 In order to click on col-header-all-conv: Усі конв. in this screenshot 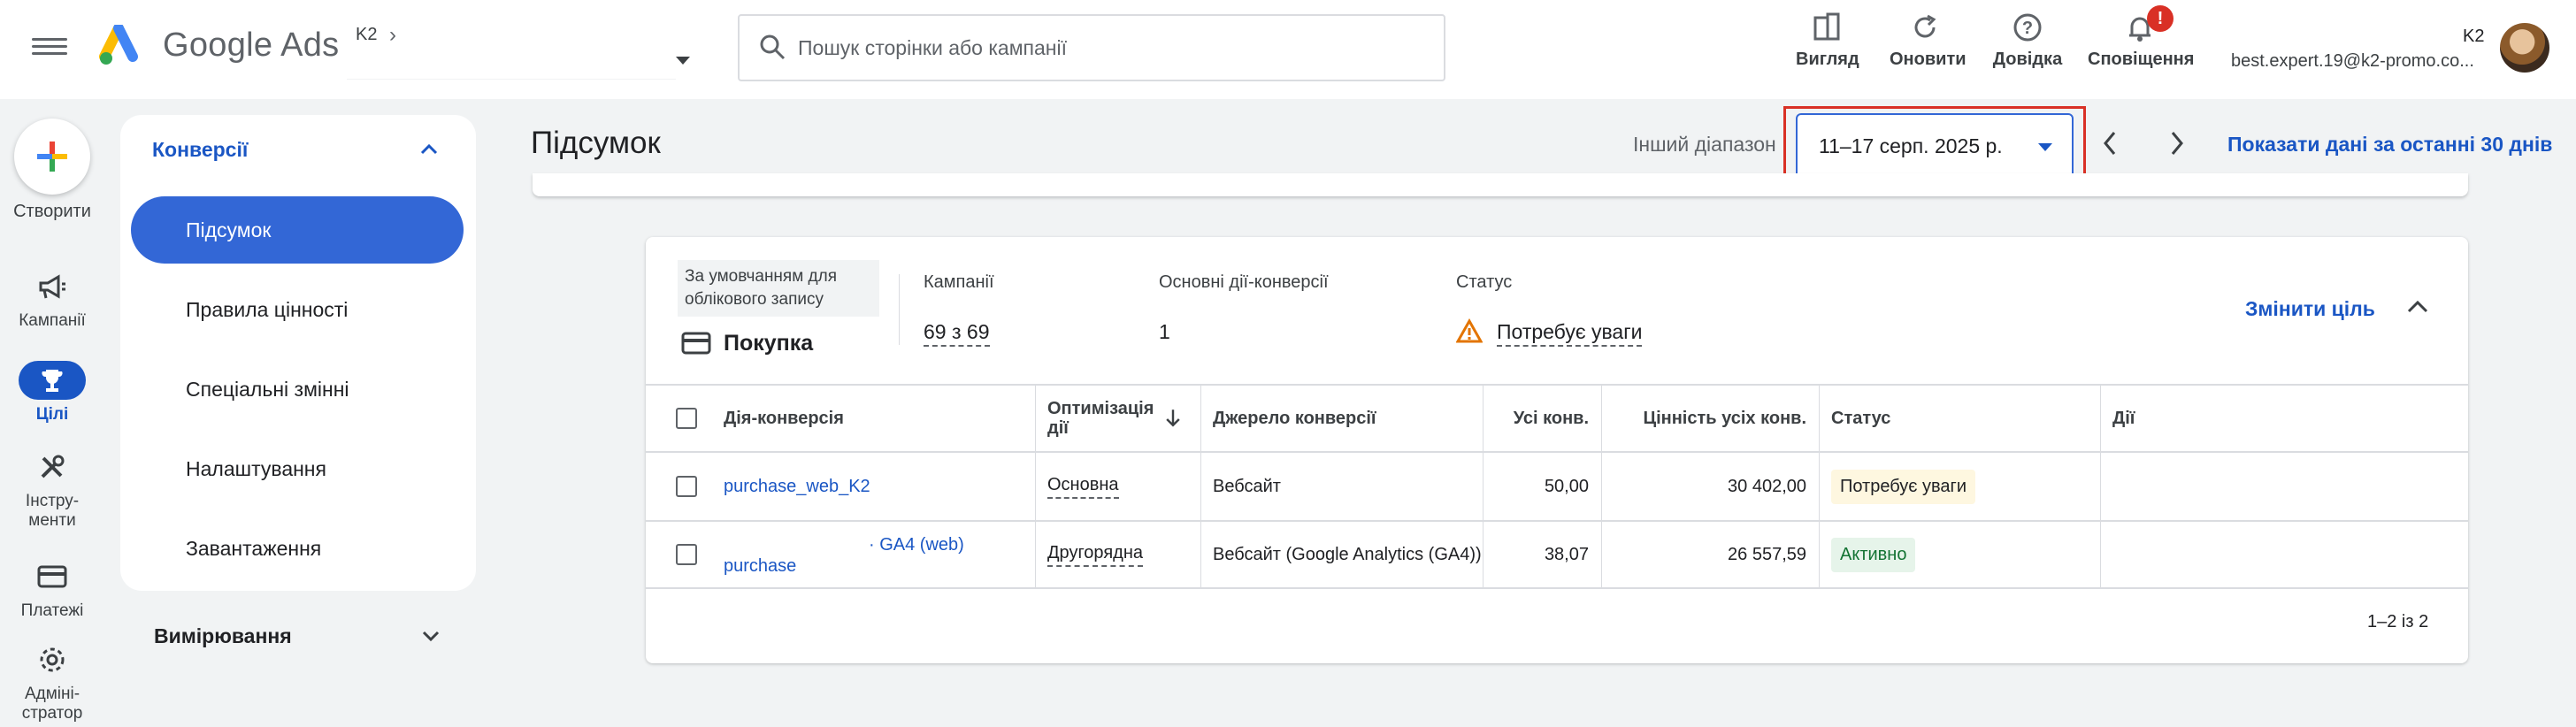, I will do `click(1536, 418)`.